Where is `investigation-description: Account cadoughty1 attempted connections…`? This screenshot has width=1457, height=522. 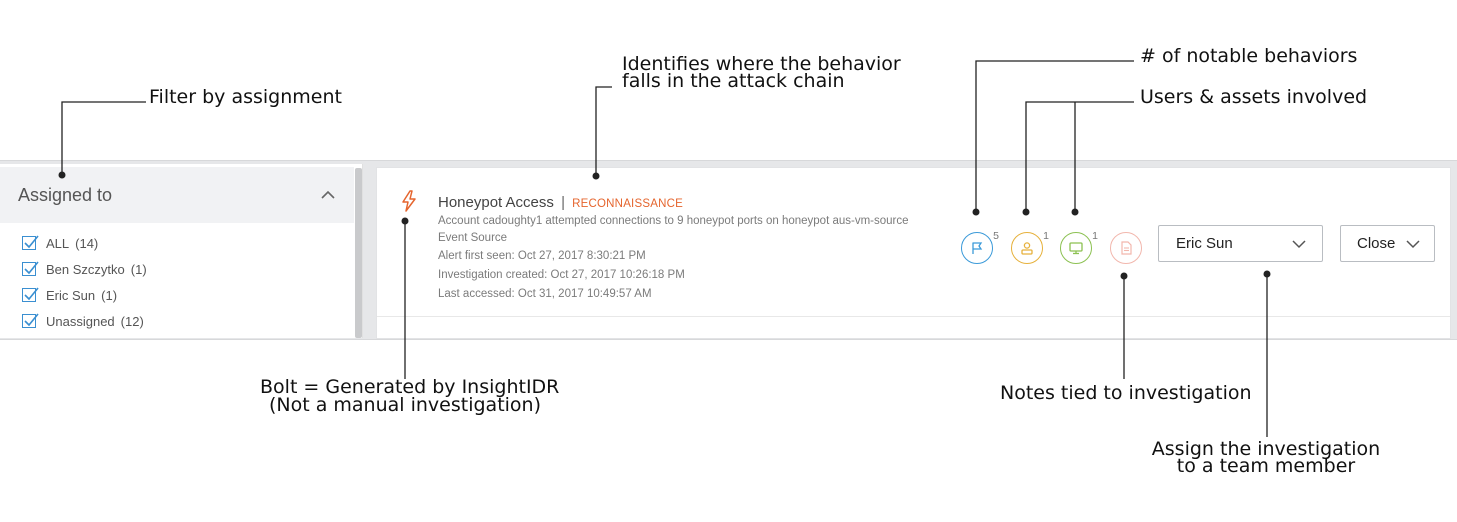
investigation-description: Account cadoughty1 attempted connections… is located at coordinates (673, 221).